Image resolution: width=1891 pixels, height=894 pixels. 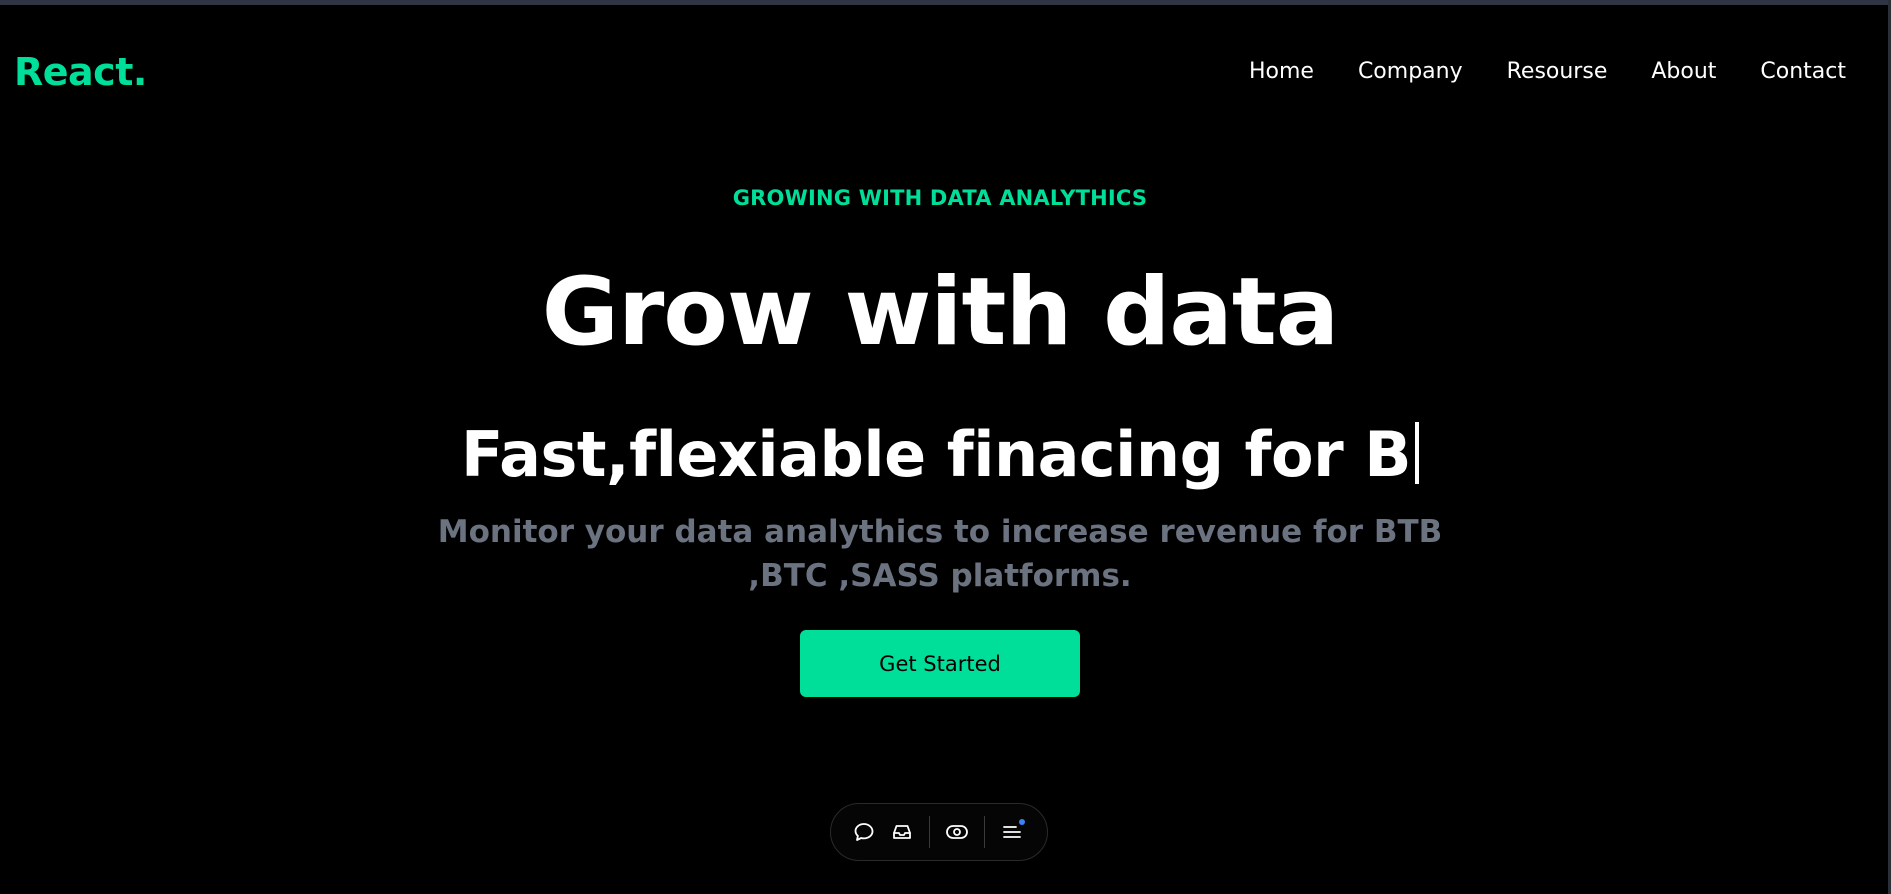 I want to click on typed-line: Fast,flexiable finacing for B, so click(x=940, y=455).